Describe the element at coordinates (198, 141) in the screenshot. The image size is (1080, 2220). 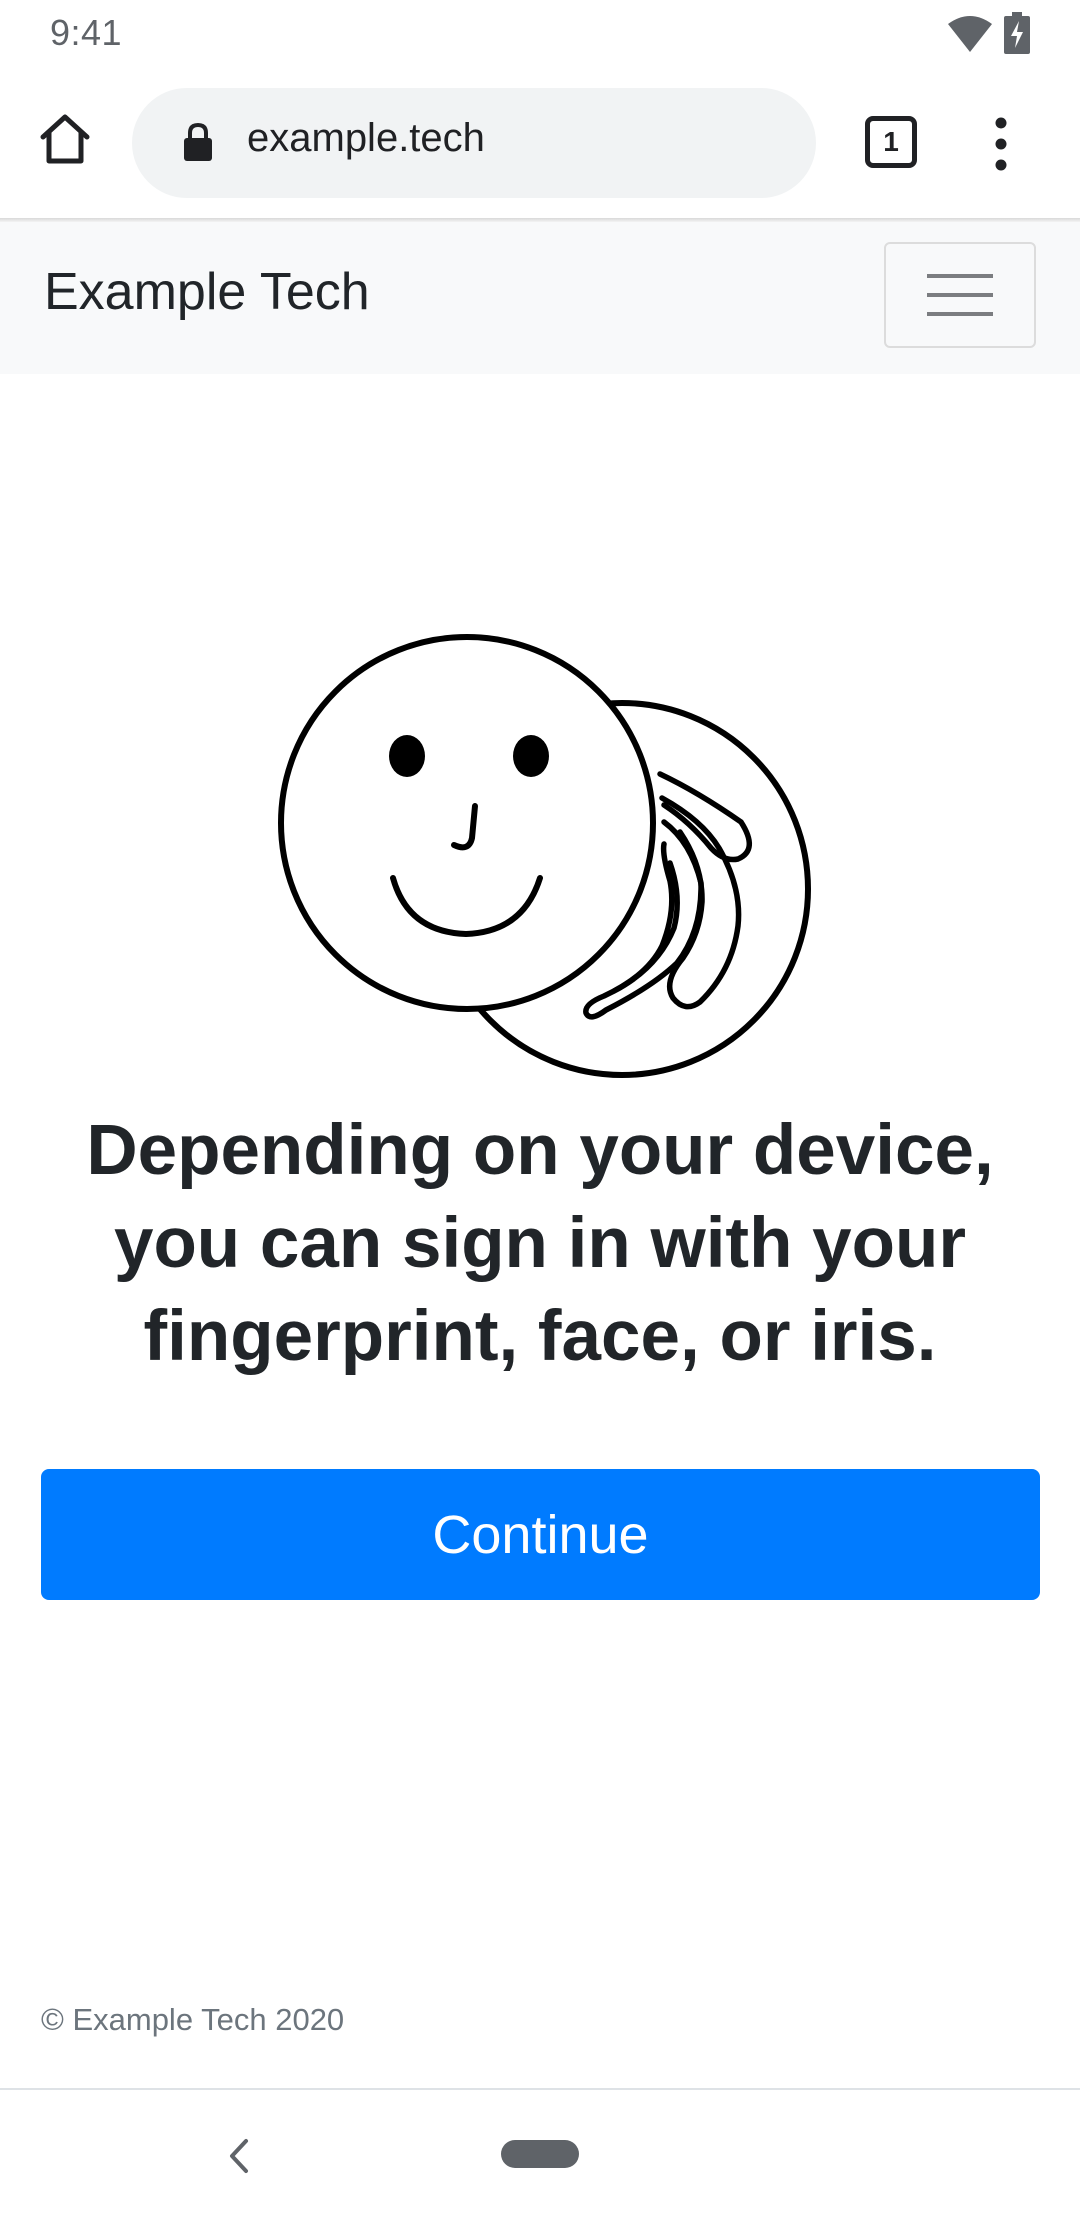
I see `lock-icon` at that location.